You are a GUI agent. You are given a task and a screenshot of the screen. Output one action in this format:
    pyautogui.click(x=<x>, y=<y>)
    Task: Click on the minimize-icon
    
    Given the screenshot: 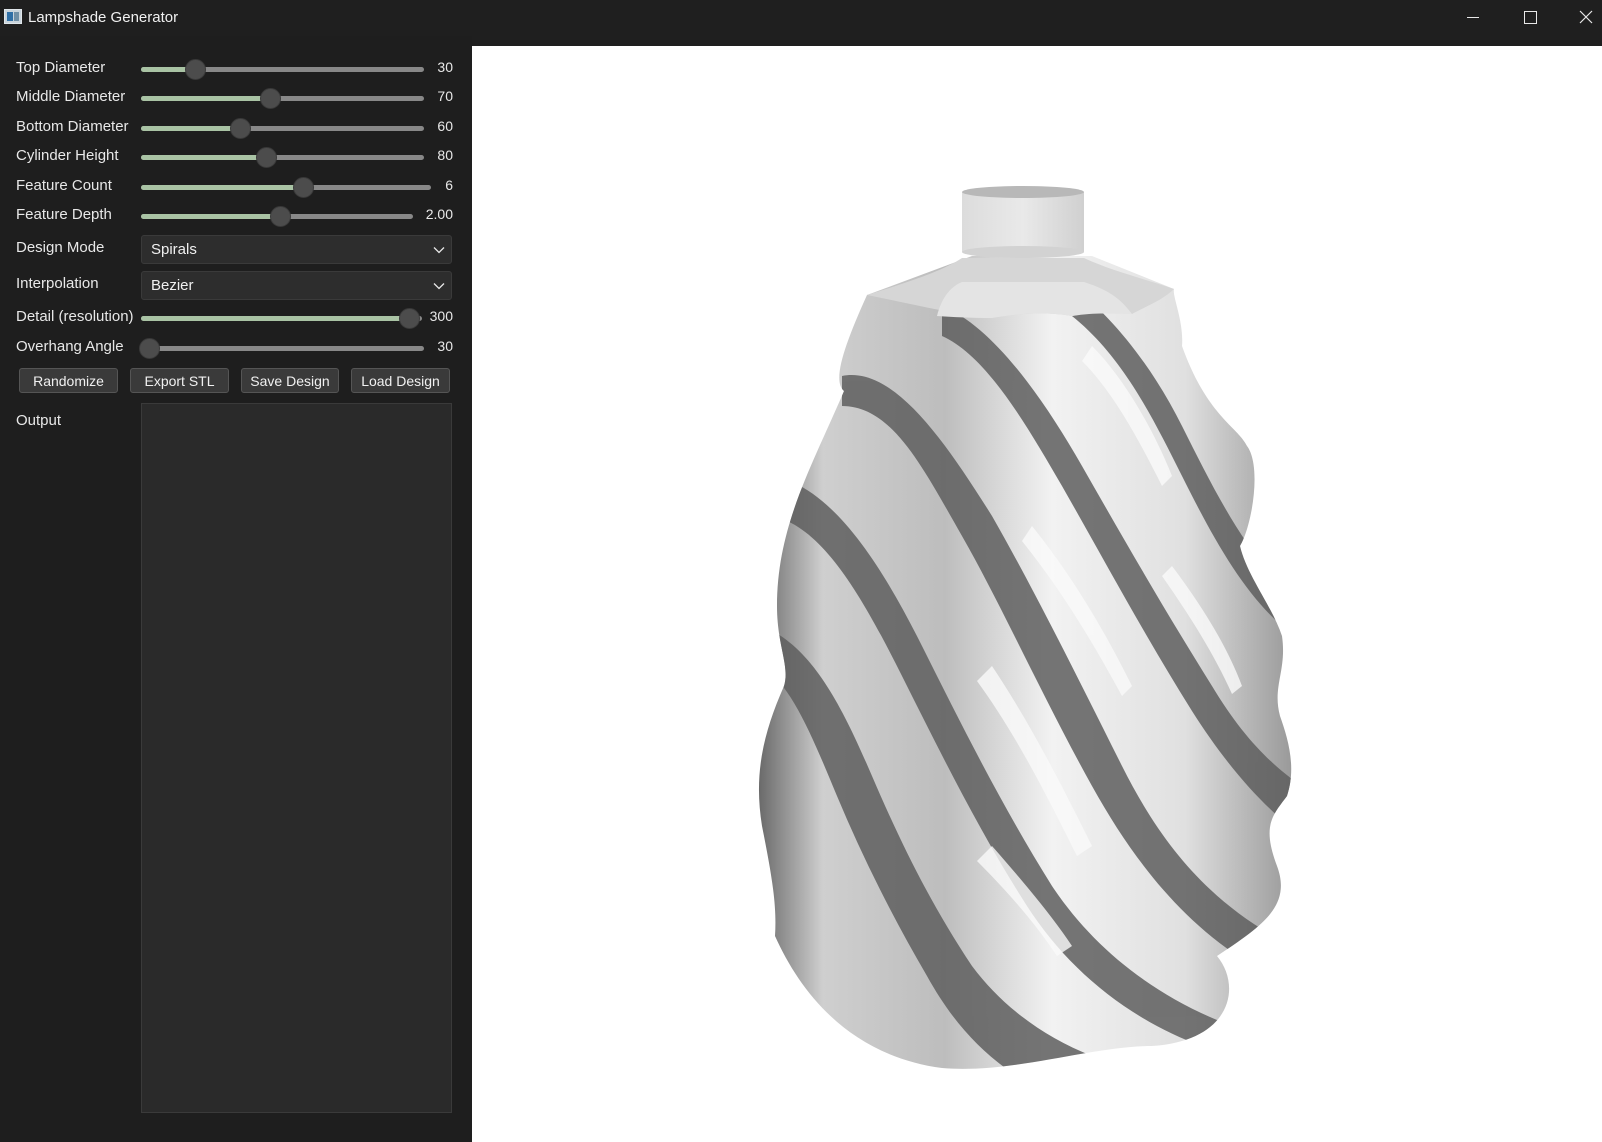 What is the action you would take?
    pyautogui.click(x=1473, y=17)
    